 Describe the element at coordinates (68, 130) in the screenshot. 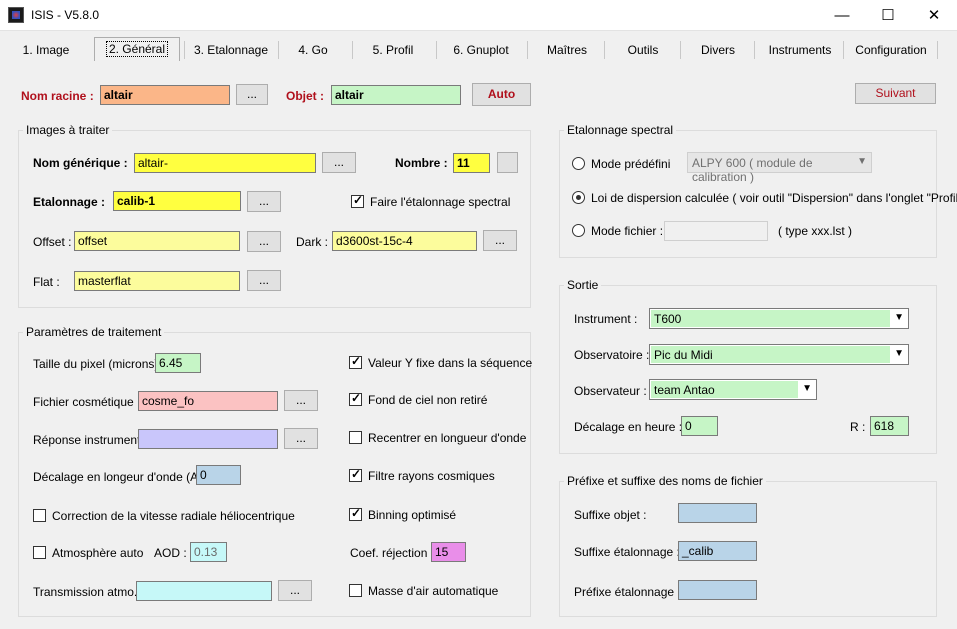

I see `images-group-title: Images à traiter` at that location.